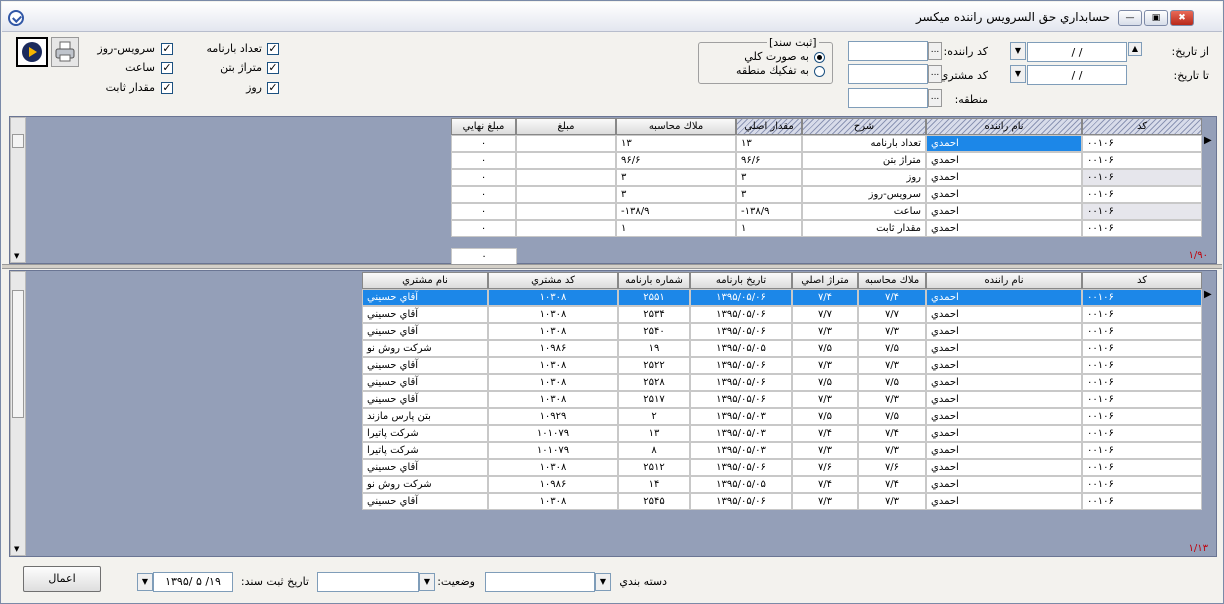 The image size is (1224, 604). Describe the element at coordinates (643, 581) in the screenshot. I see `category-label: دسته بندي` at that location.